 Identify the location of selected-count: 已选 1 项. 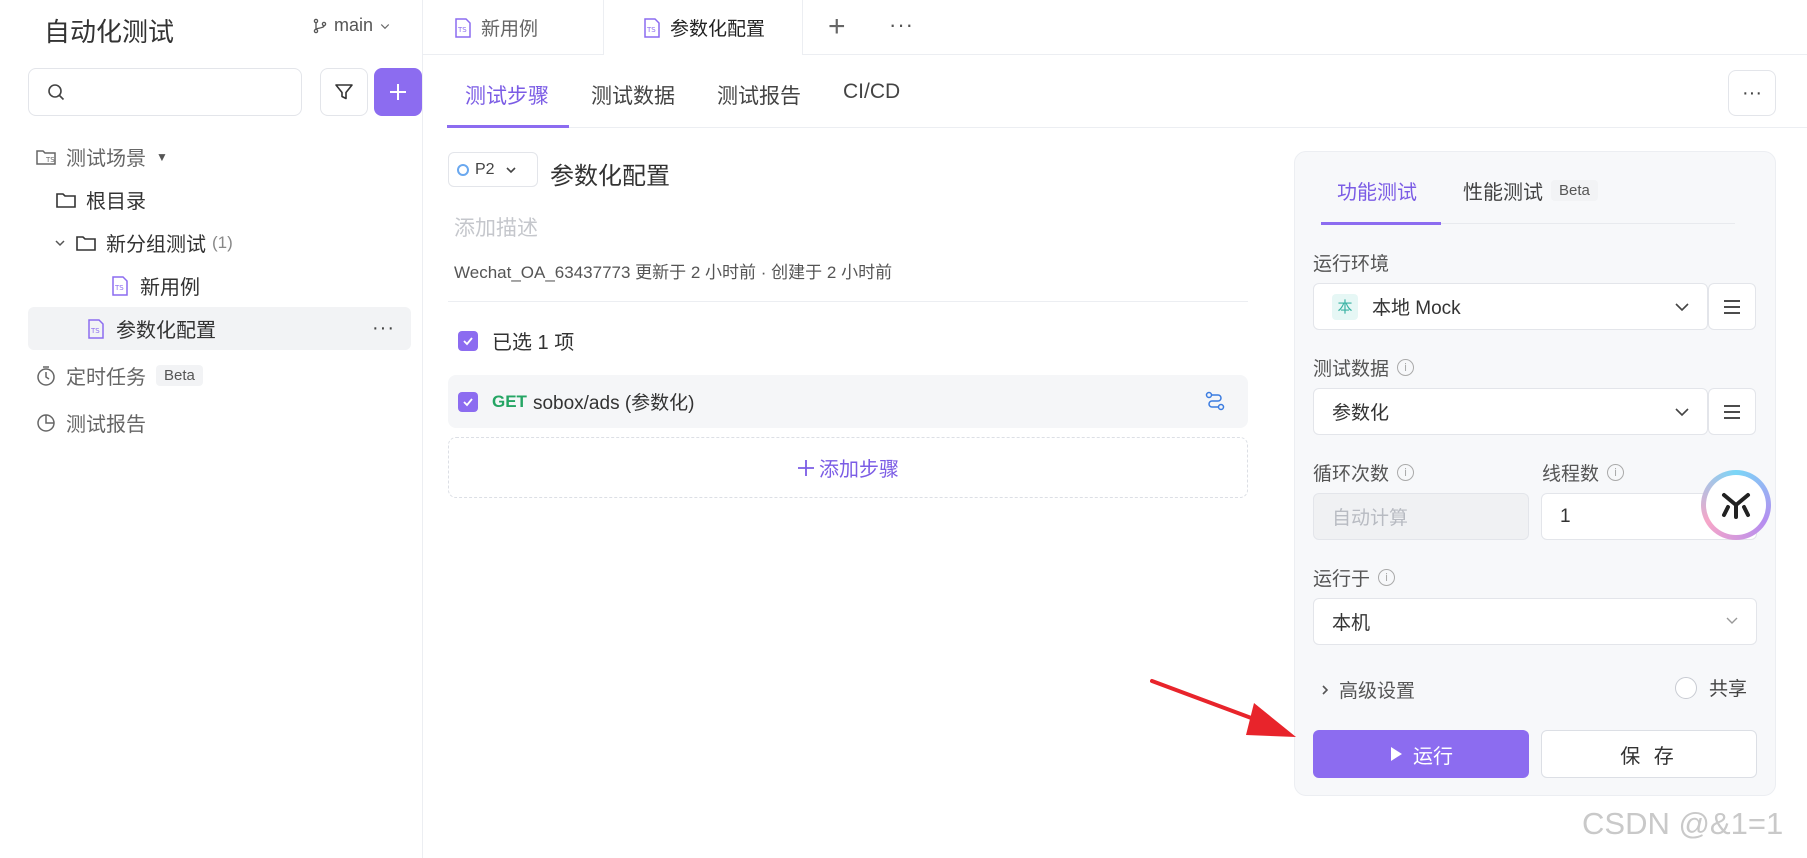
(533, 343).